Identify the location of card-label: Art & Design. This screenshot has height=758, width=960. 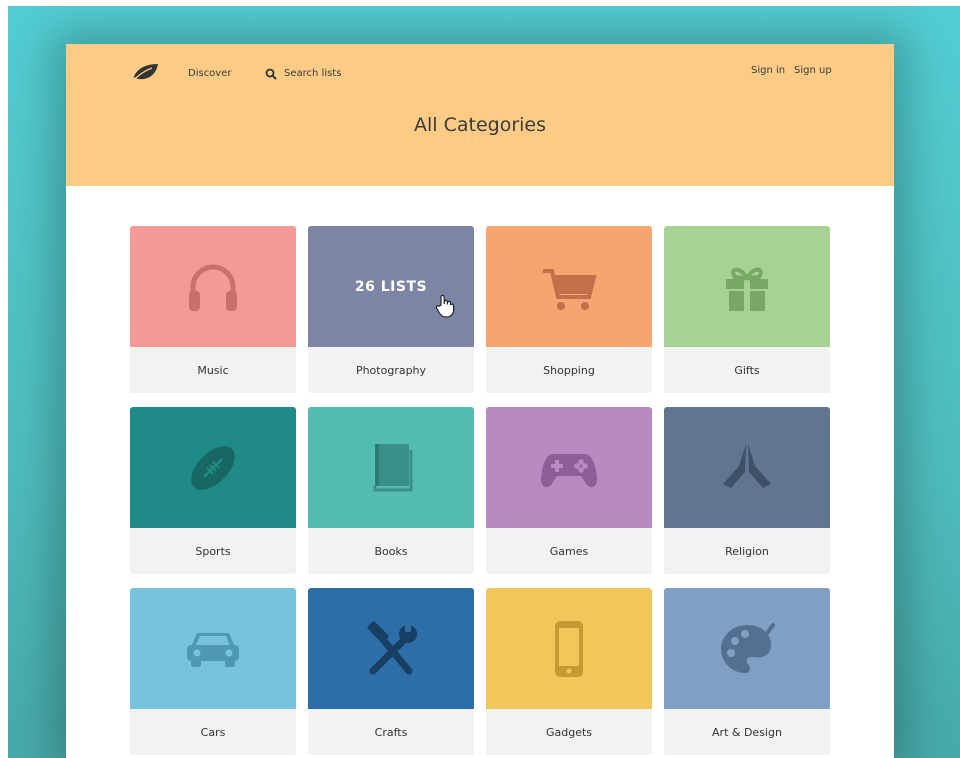
(747, 732).